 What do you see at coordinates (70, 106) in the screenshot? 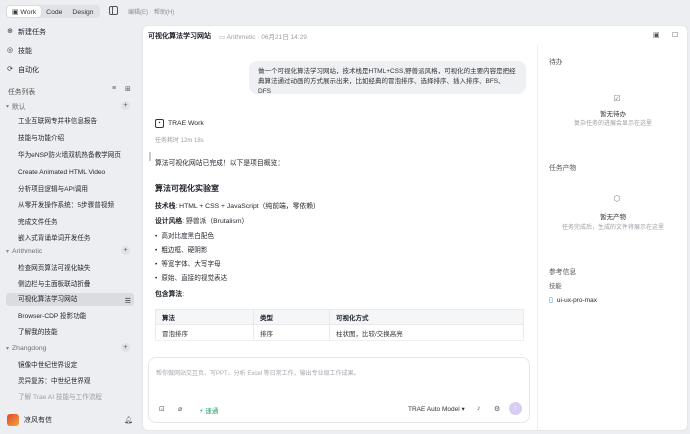
I see `group-default: ▾ 默认 +` at bounding box center [70, 106].